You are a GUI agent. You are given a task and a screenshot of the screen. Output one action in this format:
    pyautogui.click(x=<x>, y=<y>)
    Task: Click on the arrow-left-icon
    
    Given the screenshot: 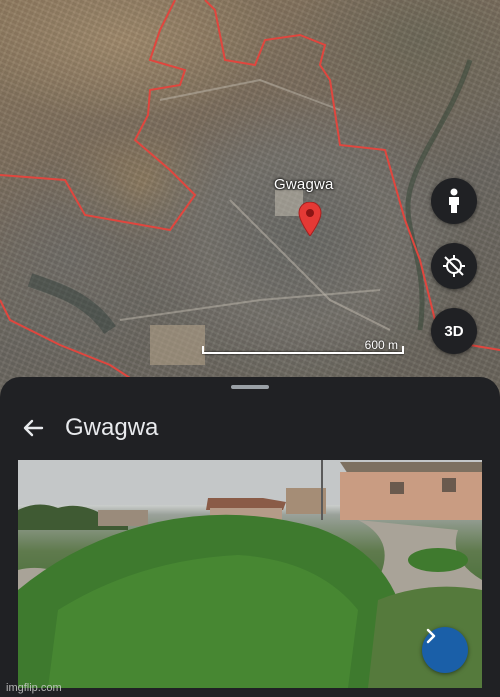 What is the action you would take?
    pyautogui.click(x=33, y=428)
    